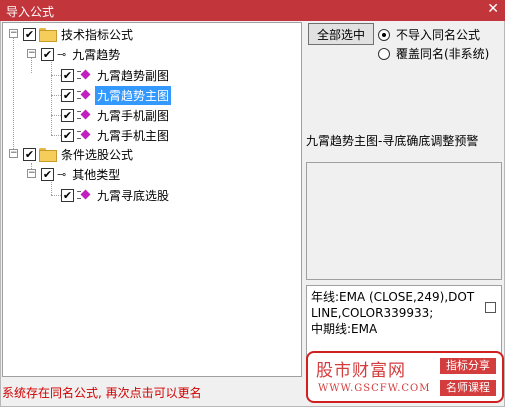  I want to click on tree-node-technical-indicators: ✔ 技术指标公式, so click(79, 34).